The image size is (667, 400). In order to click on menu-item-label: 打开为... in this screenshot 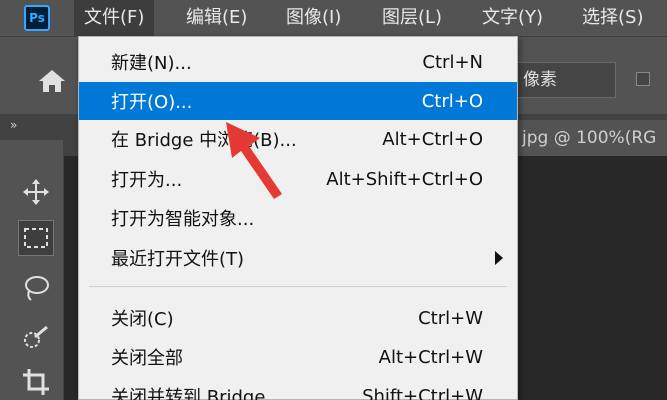, I will do `click(147, 180)`.